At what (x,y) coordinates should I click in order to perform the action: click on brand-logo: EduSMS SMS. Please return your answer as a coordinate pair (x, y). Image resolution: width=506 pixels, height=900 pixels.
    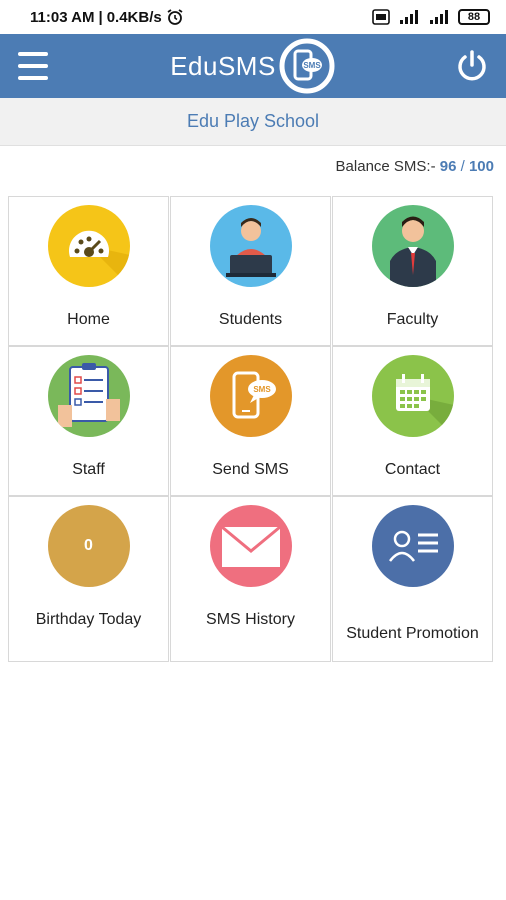
    Looking at the image, I should click on (253, 66).